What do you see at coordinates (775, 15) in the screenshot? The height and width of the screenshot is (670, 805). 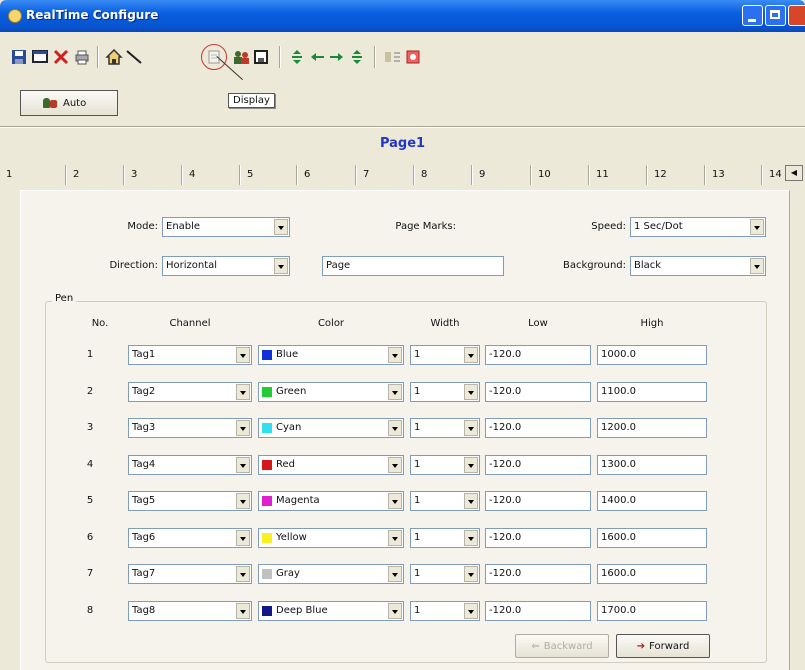 I see `maximize-button` at bounding box center [775, 15].